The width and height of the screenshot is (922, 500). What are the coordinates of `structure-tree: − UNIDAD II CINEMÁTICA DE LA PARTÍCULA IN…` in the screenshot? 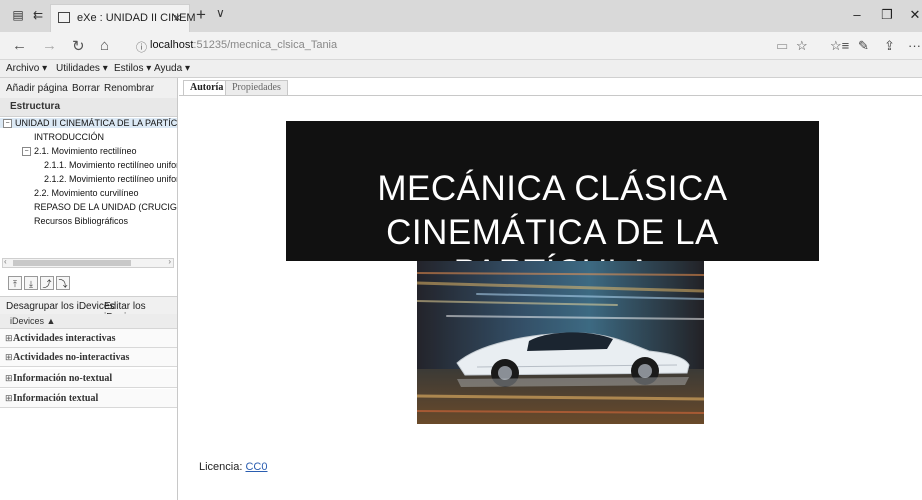 It's located at (88, 186).